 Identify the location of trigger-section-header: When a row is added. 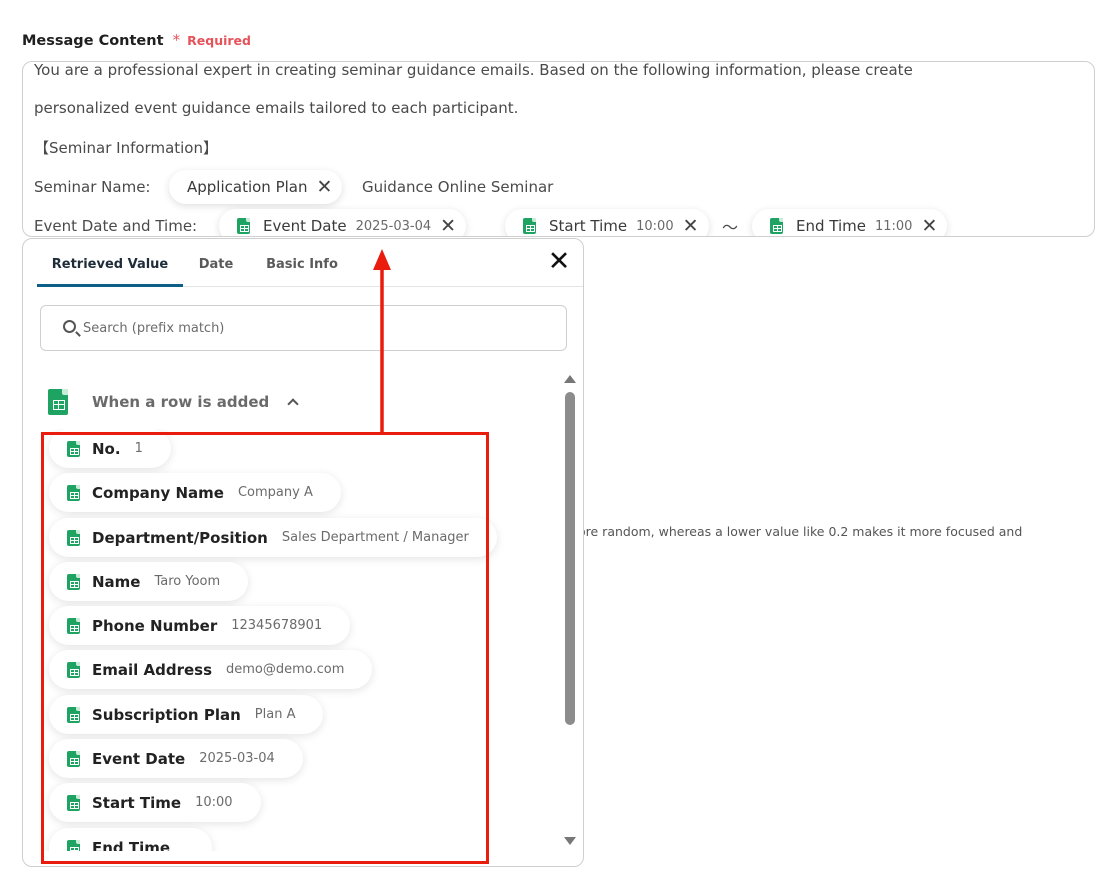
(173, 402).